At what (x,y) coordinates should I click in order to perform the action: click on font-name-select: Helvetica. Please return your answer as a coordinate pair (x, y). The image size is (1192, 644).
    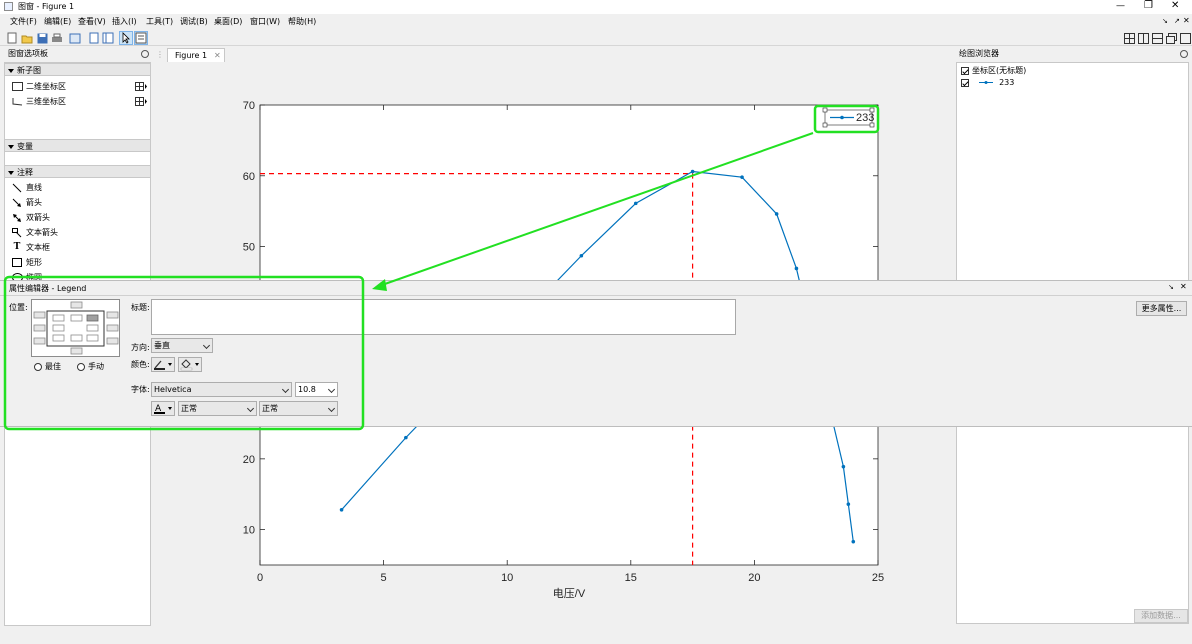
    Looking at the image, I should click on (221, 389).